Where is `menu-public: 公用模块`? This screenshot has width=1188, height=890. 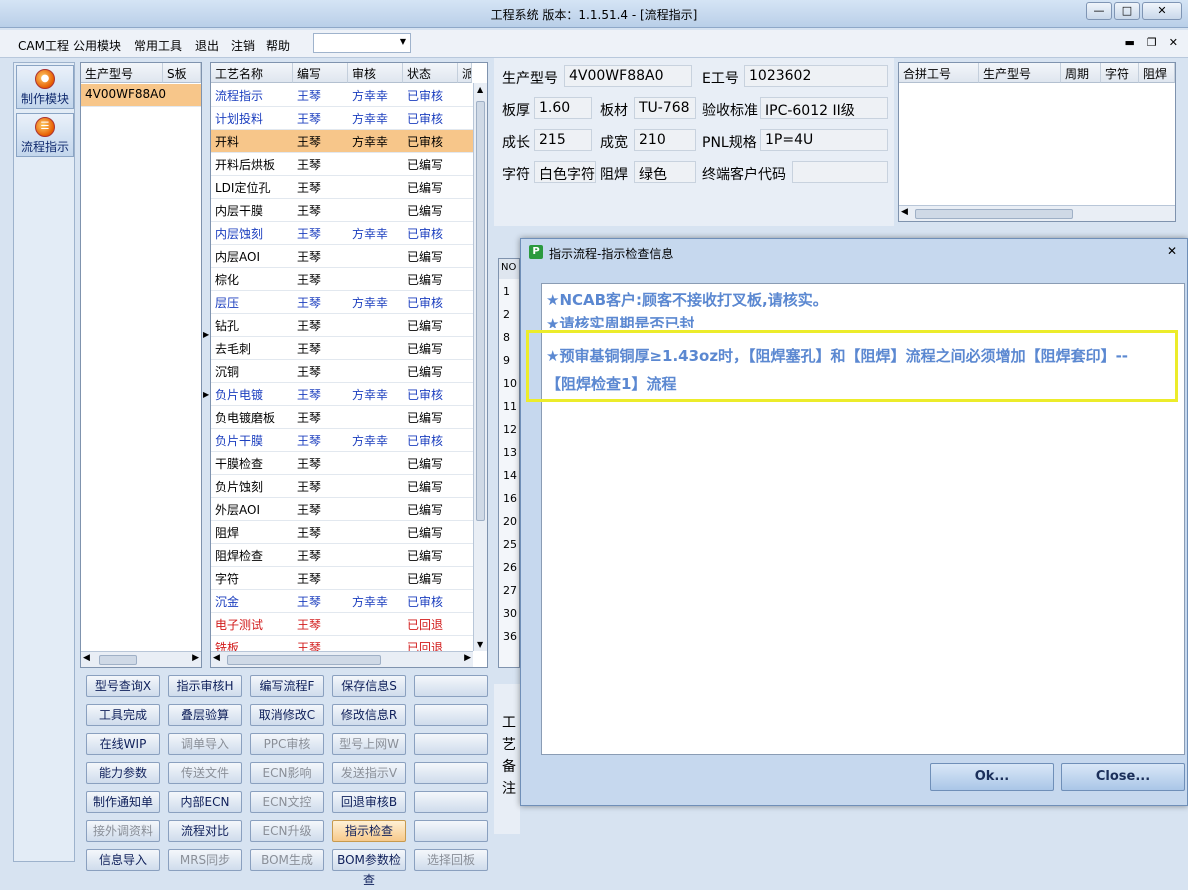
menu-public: 公用模块 is located at coordinates (97, 45).